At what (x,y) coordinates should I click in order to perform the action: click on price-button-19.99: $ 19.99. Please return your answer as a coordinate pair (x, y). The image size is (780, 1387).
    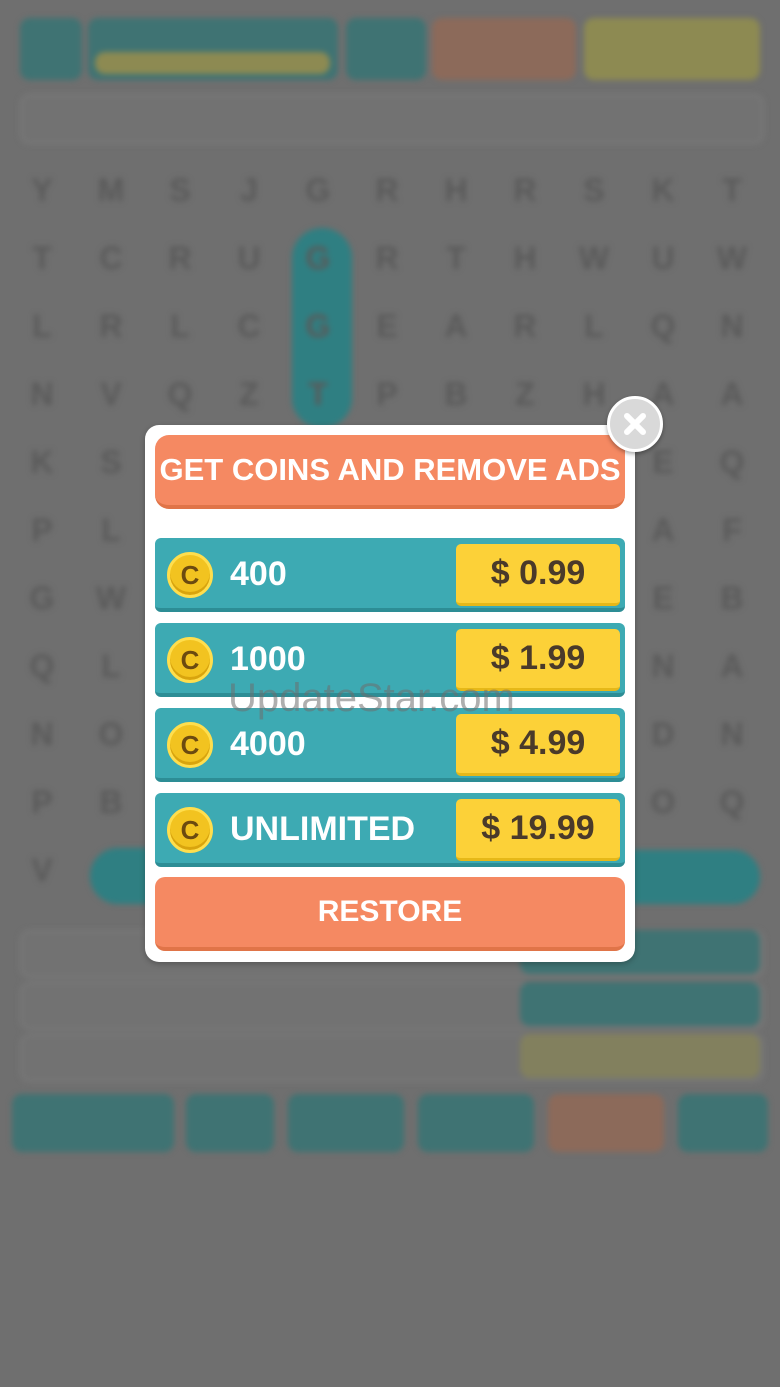
    Looking at the image, I should click on (538, 830).